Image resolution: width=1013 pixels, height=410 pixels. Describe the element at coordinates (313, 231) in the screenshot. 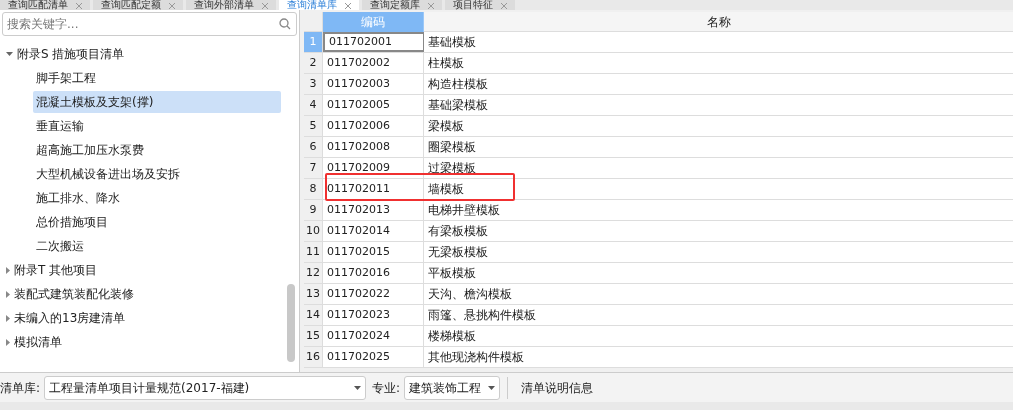

I see `row-number: 10` at that location.